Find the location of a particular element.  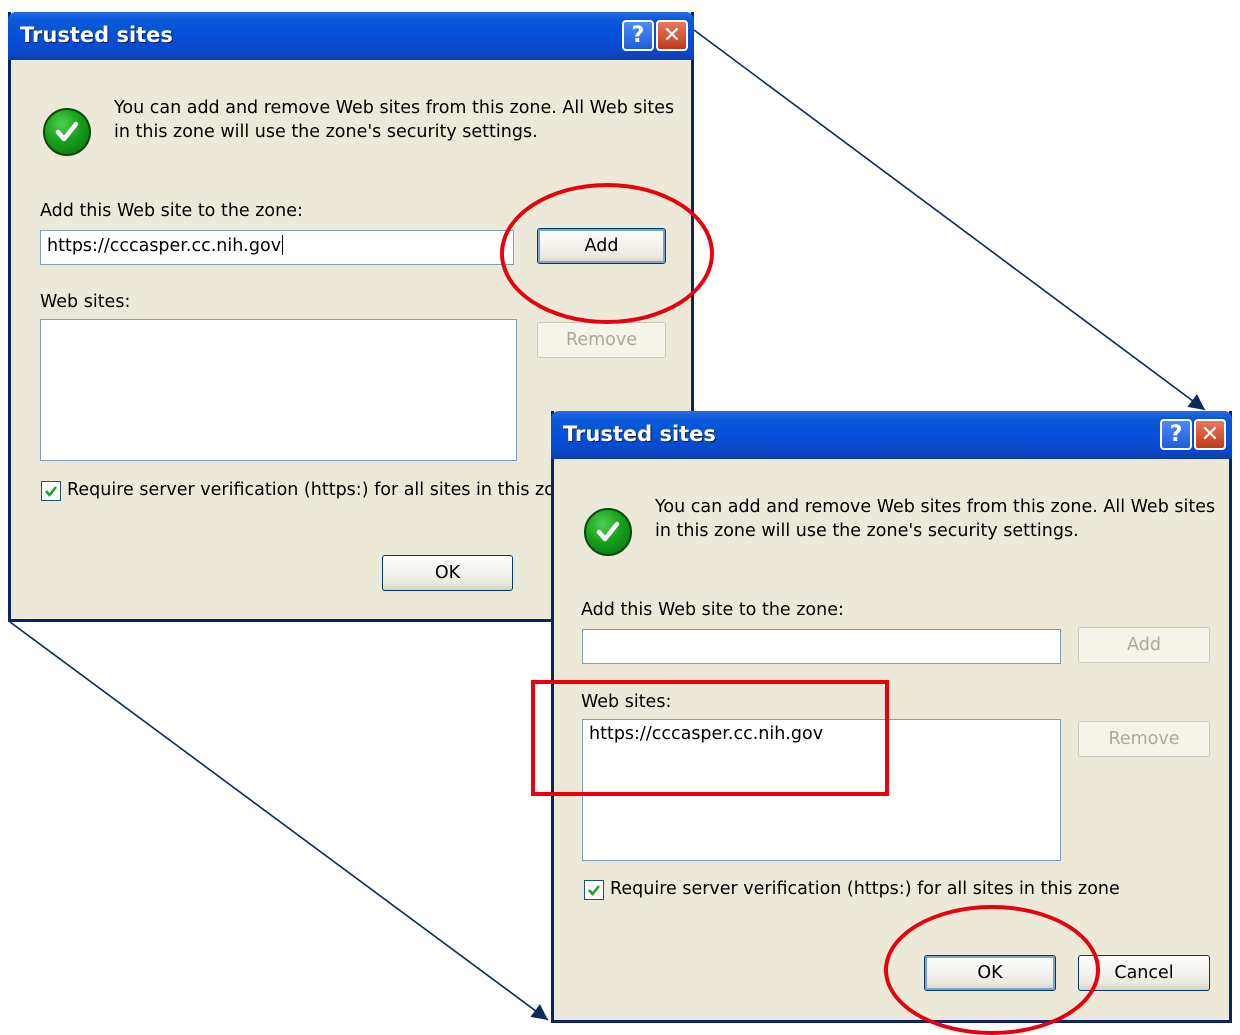

text-caret is located at coordinates (283, 245).